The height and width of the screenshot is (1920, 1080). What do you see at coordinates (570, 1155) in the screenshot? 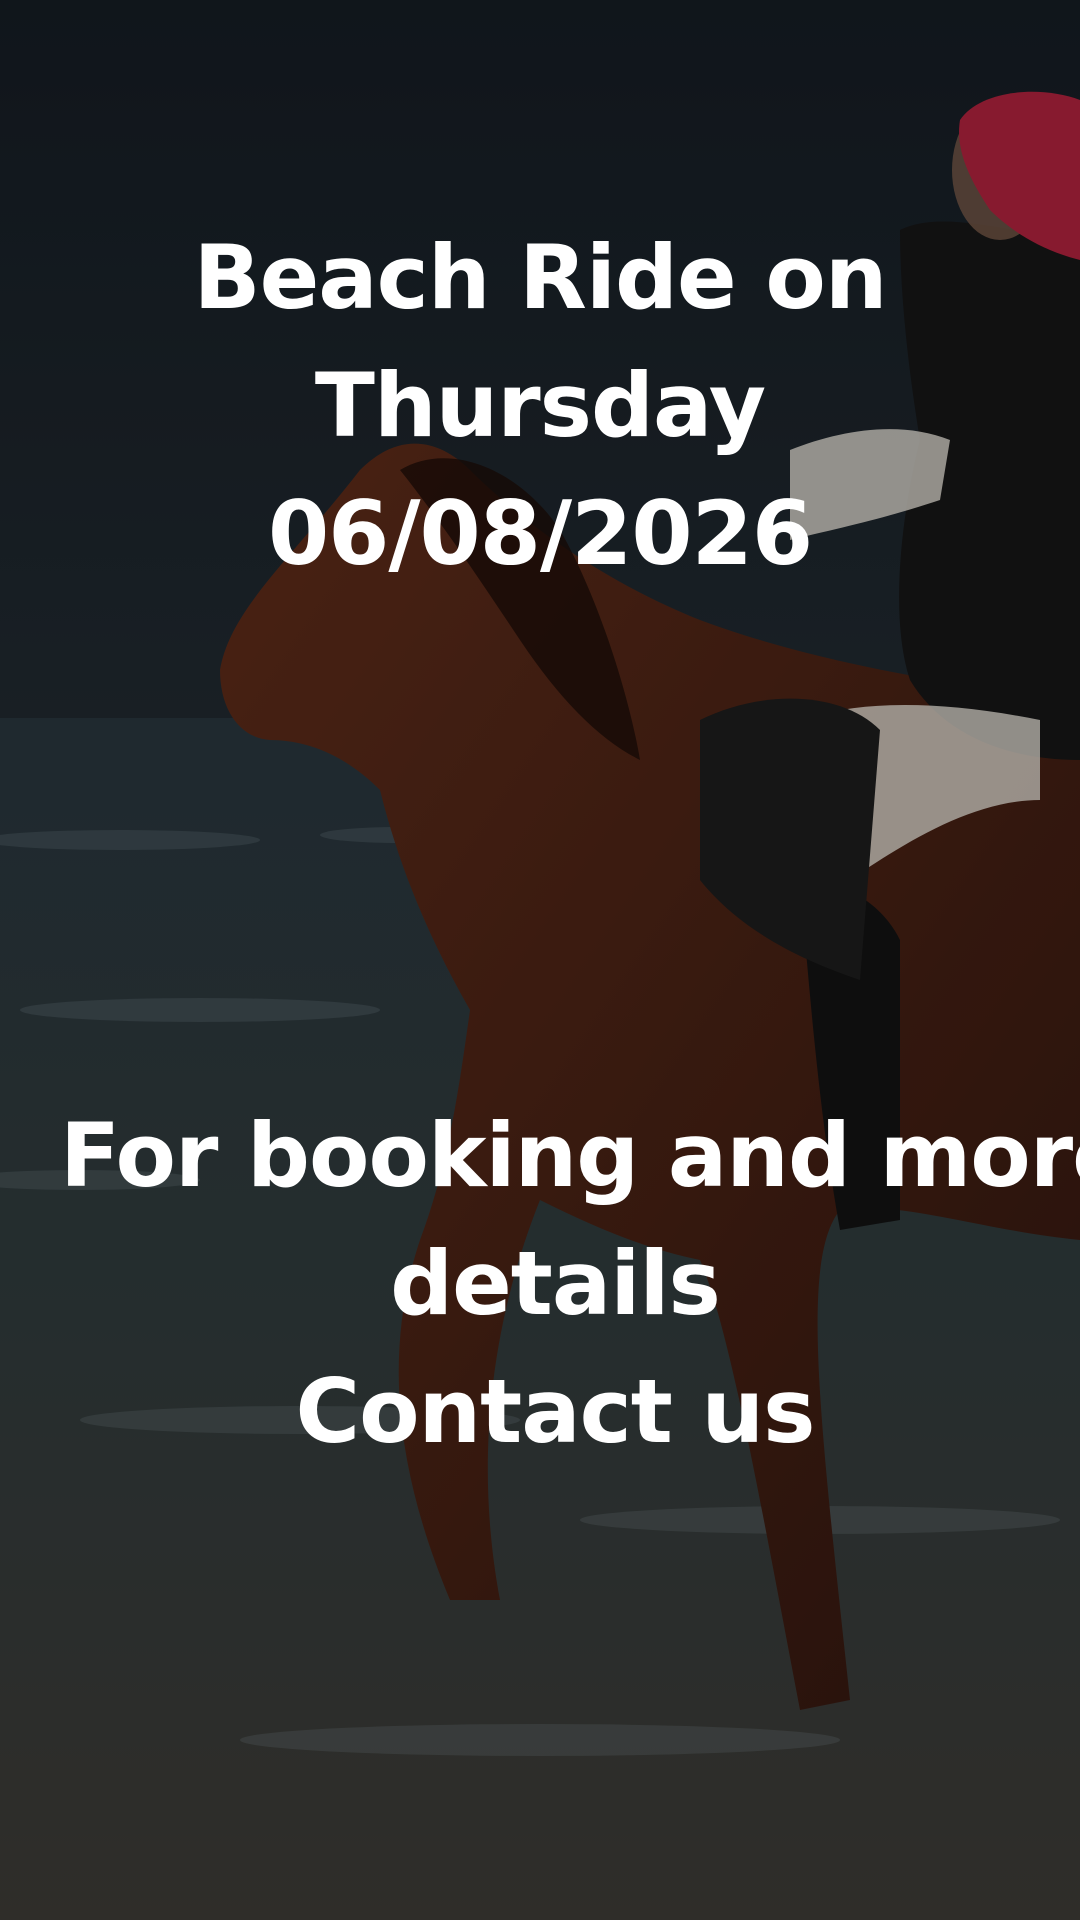
I see `cta-line: For booking and more` at bounding box center [570, 1155].